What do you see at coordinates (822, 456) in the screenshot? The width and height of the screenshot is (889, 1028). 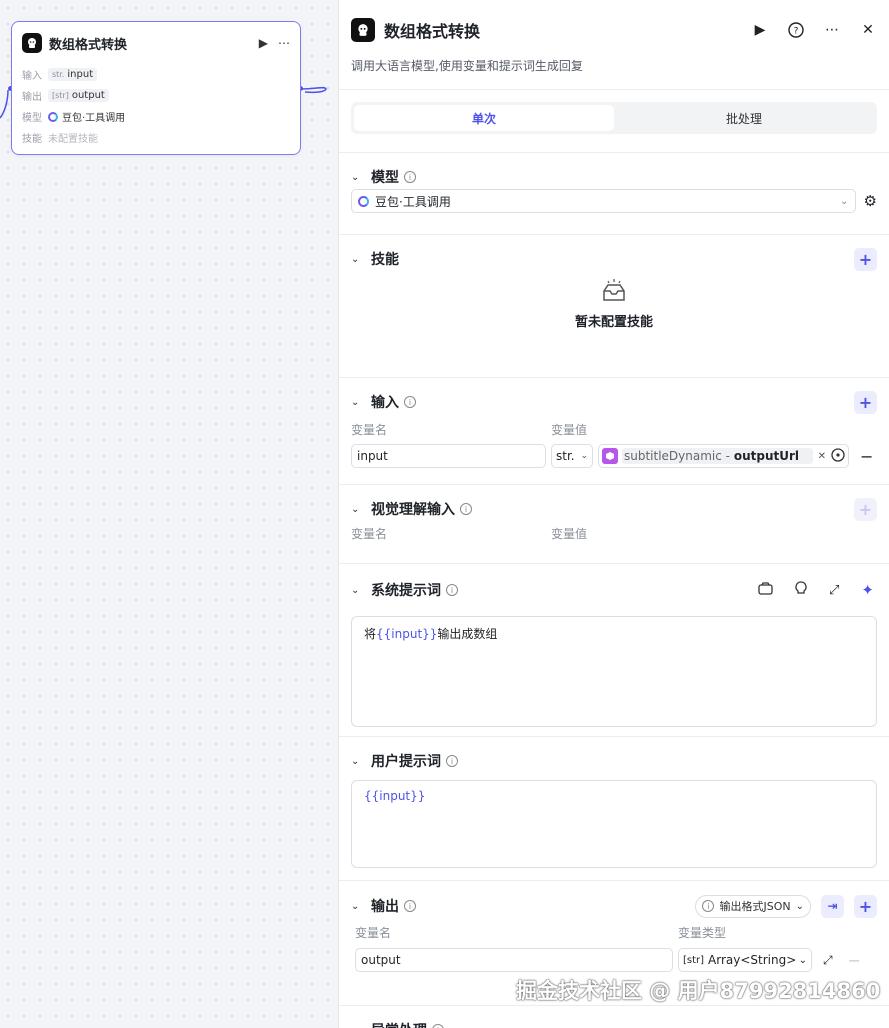 I see `clear-icon: ✕` at bounding box center [822, 456].